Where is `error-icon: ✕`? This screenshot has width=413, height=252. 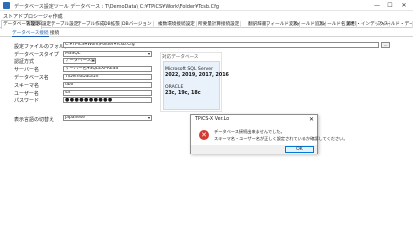
error-icon: ✕ is located at coordinates (204, 135).